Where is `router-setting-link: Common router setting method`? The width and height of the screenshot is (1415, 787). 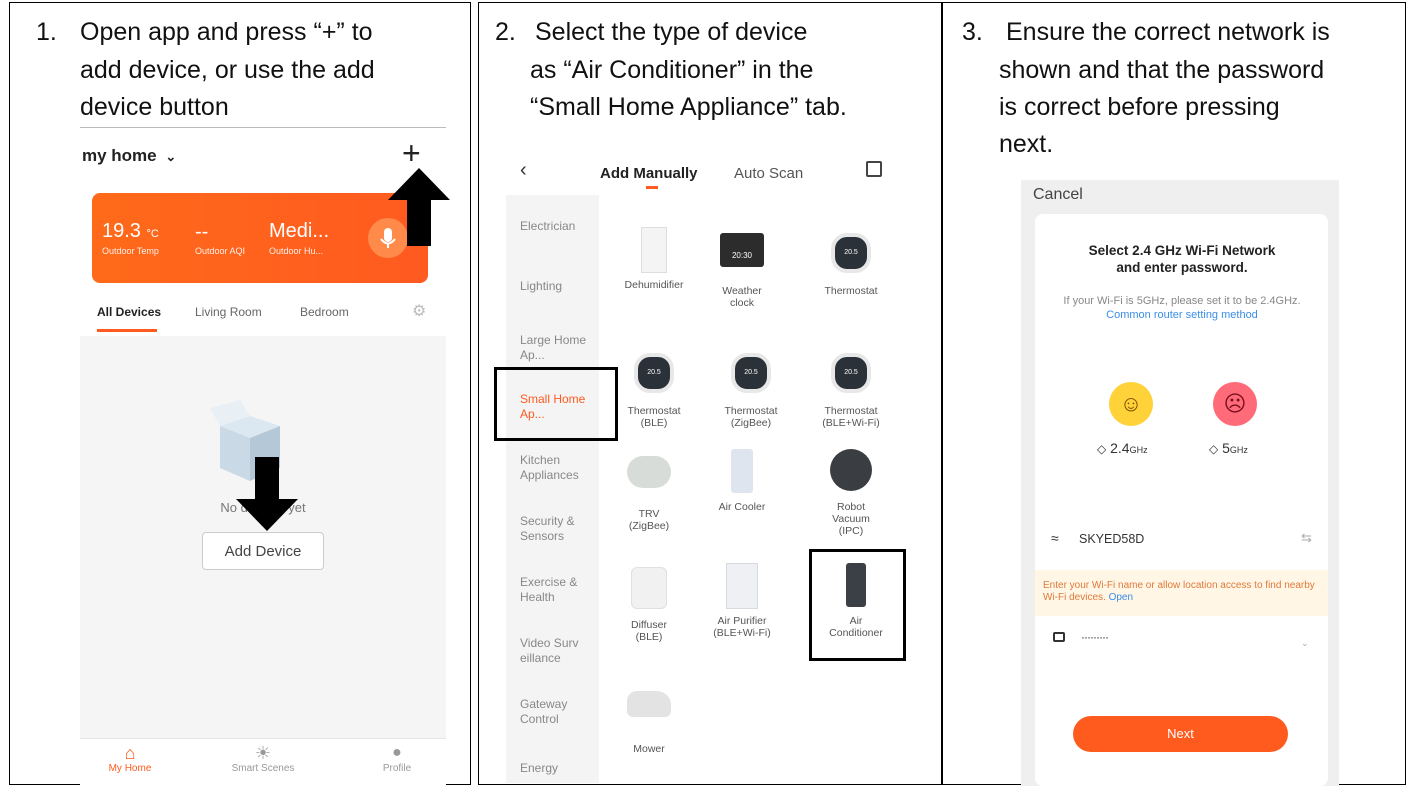
router-setting-link: Common router setting method is located at coordinates (1182, 315).